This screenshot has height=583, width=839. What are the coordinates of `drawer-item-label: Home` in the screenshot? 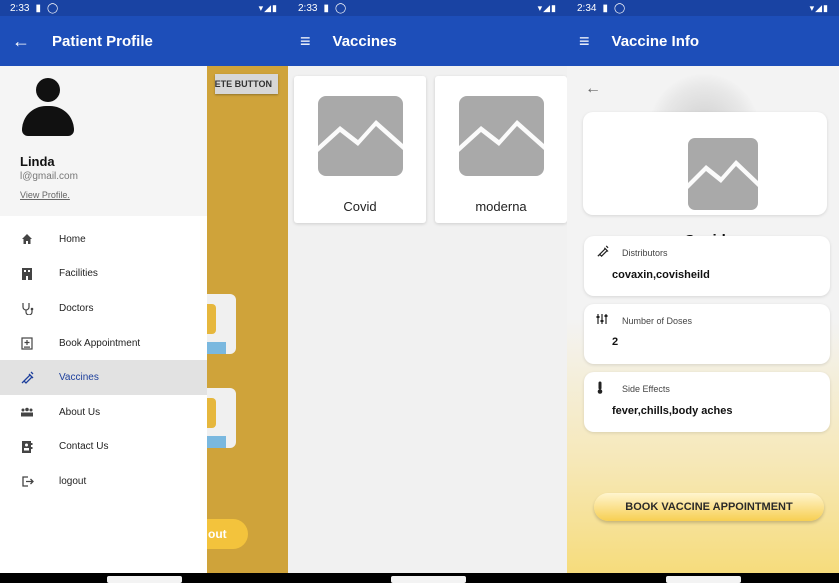 It's located at (72, 239).